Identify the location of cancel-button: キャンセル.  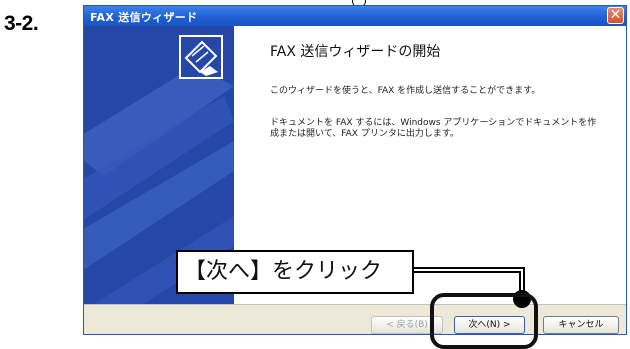
(581, 325).